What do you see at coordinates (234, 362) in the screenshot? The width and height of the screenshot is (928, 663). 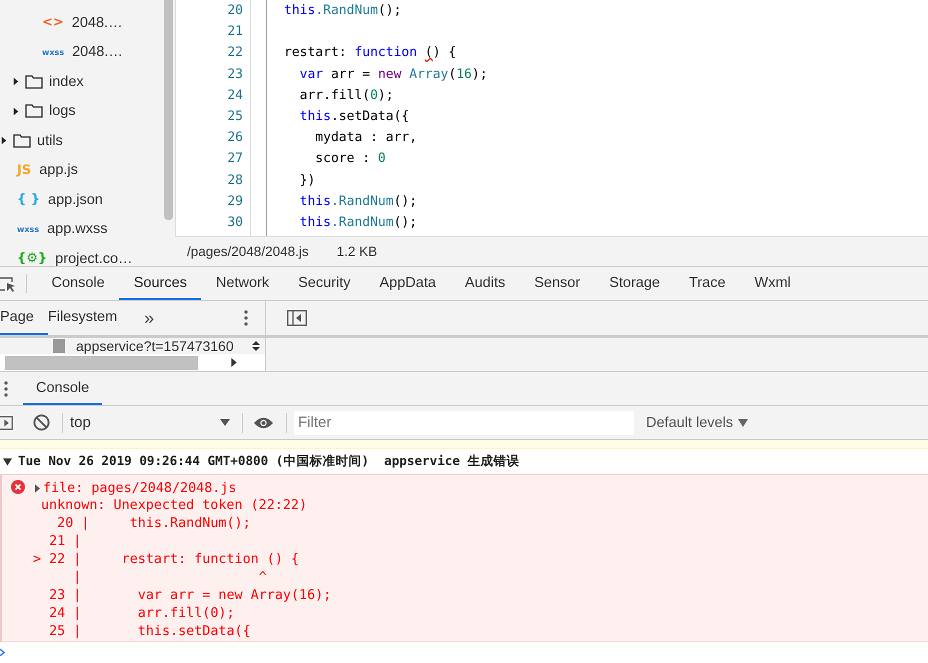 I see `scroll-right-arrow-icon` at bounding box center [234, 362].